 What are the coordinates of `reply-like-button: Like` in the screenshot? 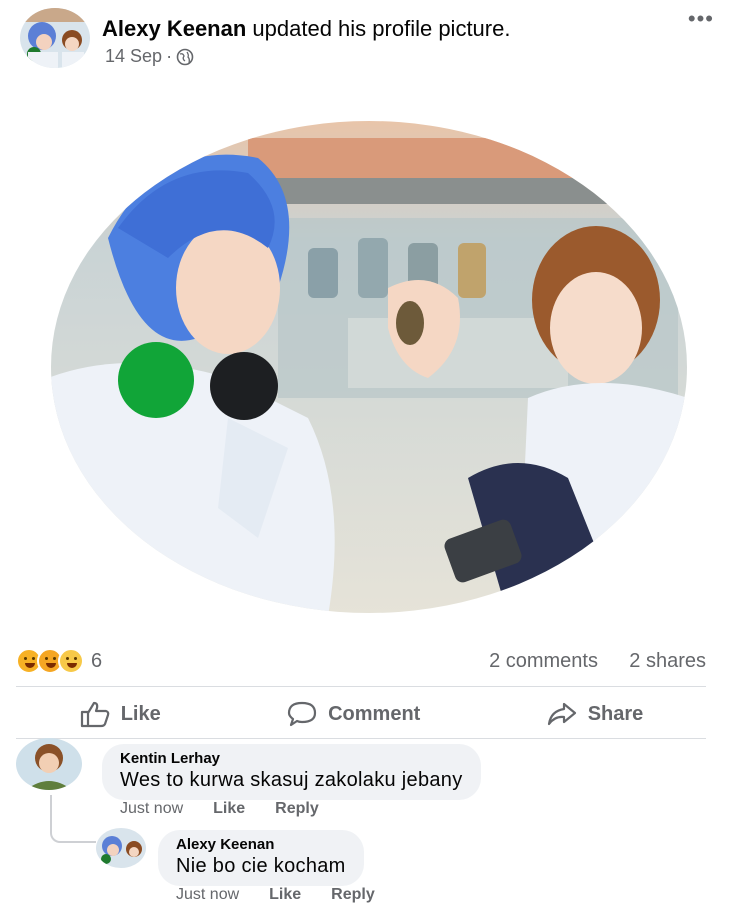 It's located at (285, 895).